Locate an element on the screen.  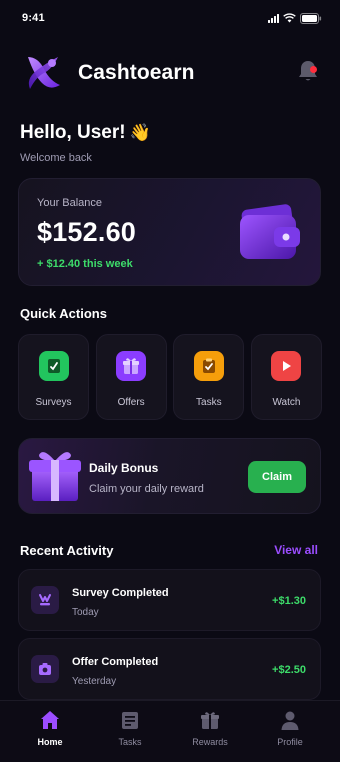
app-header: Cashtoearn is located at coordinates (172, 73).